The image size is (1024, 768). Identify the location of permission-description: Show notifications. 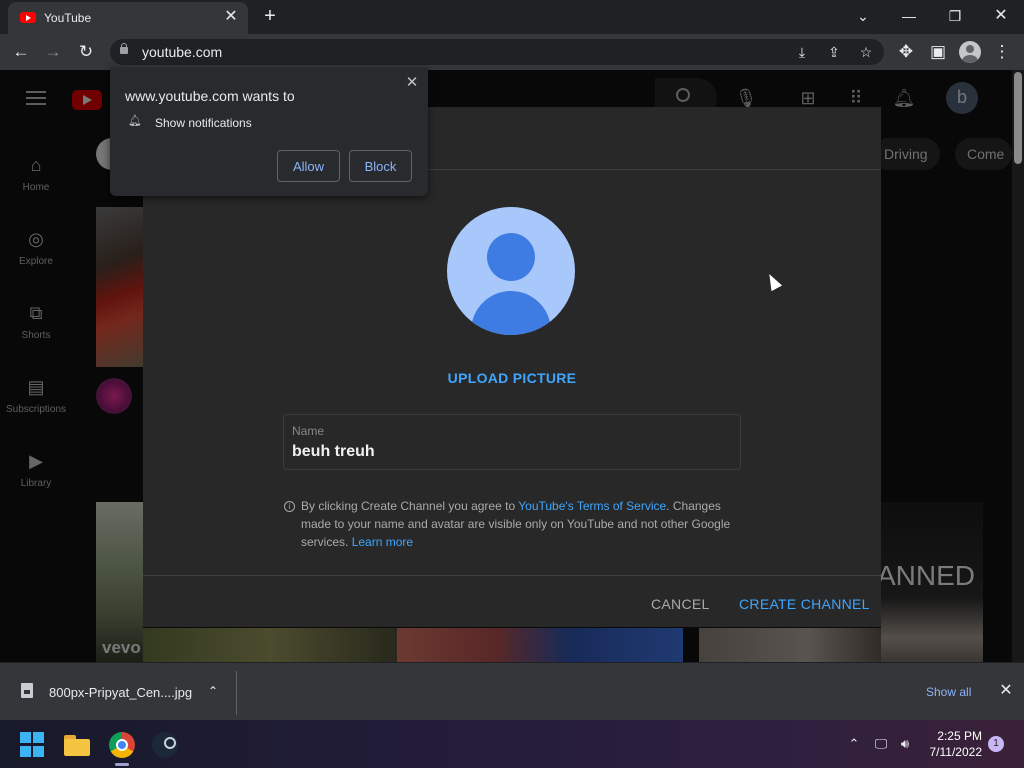
(203, 123).